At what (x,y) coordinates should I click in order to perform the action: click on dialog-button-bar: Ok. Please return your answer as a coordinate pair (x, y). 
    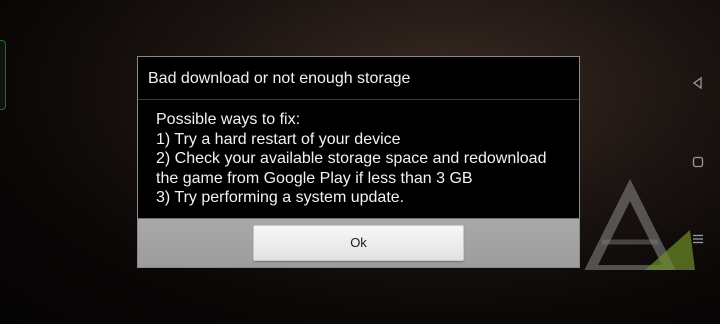
    Looking at the image, I should click on (358, 242).